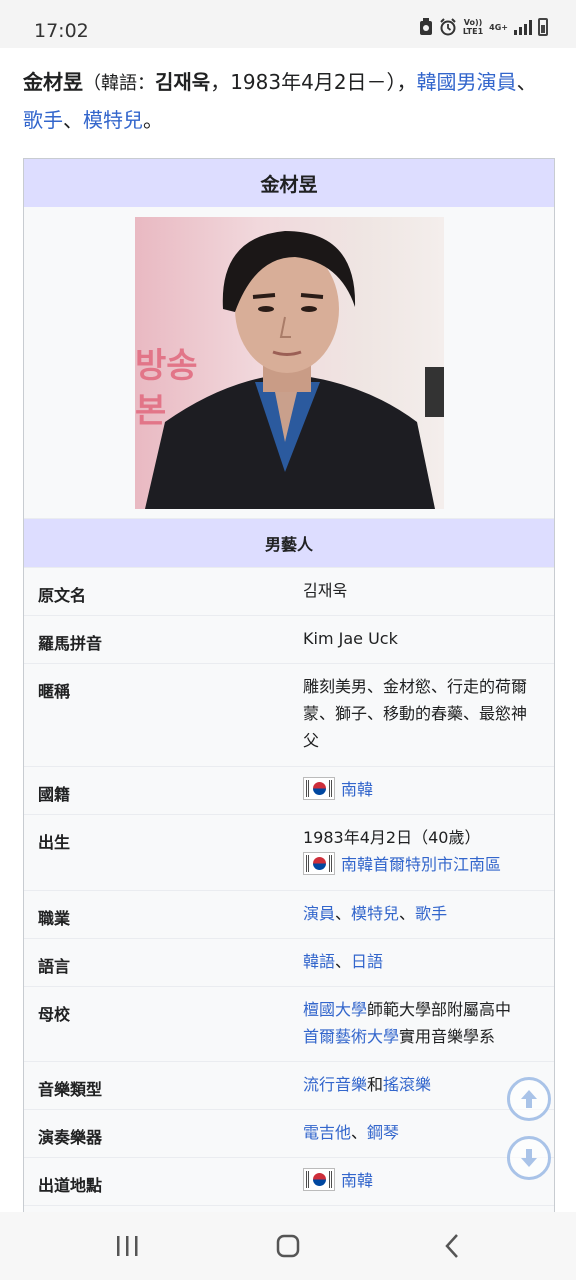 This screenshot has height=1280, width=576. What do you see at coordinates (62, 595) in the screenshot?
I see `row-label: 原文名` at bounding box center [62, 595].